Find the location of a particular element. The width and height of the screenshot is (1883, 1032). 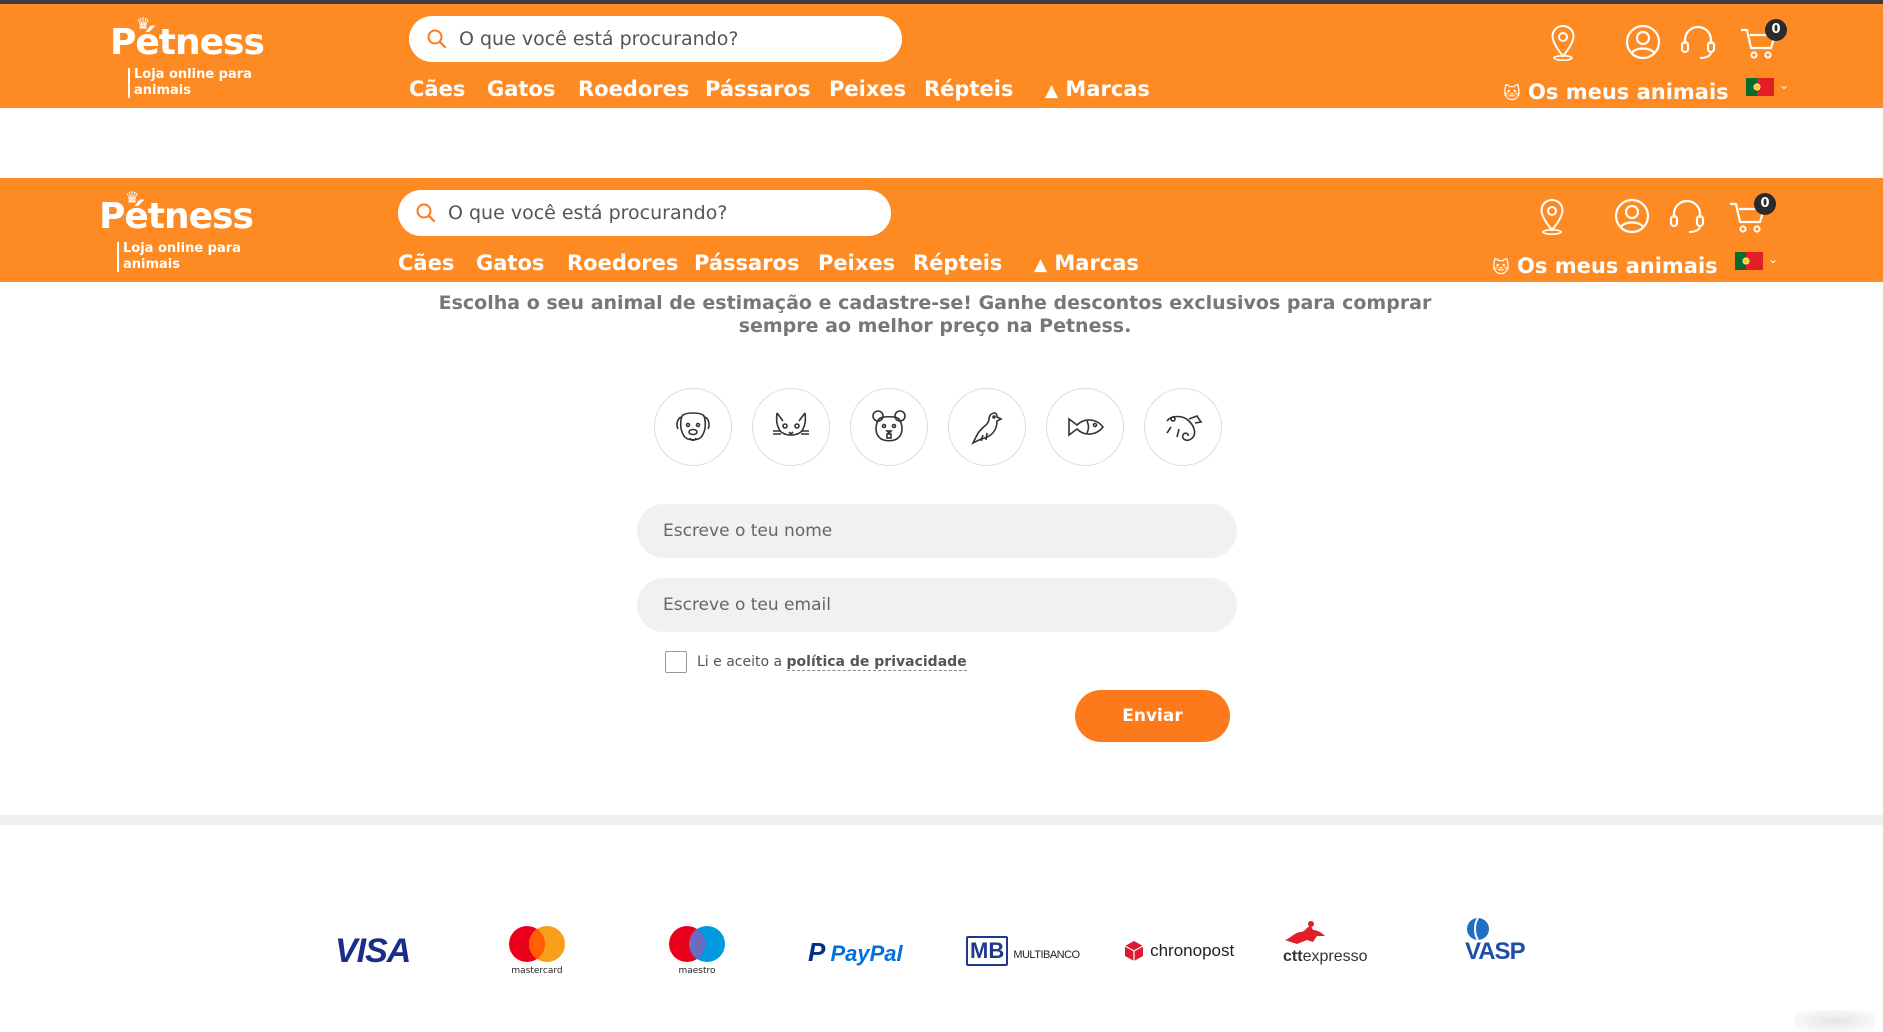

cat-icon is located at coordinates (791, 424).